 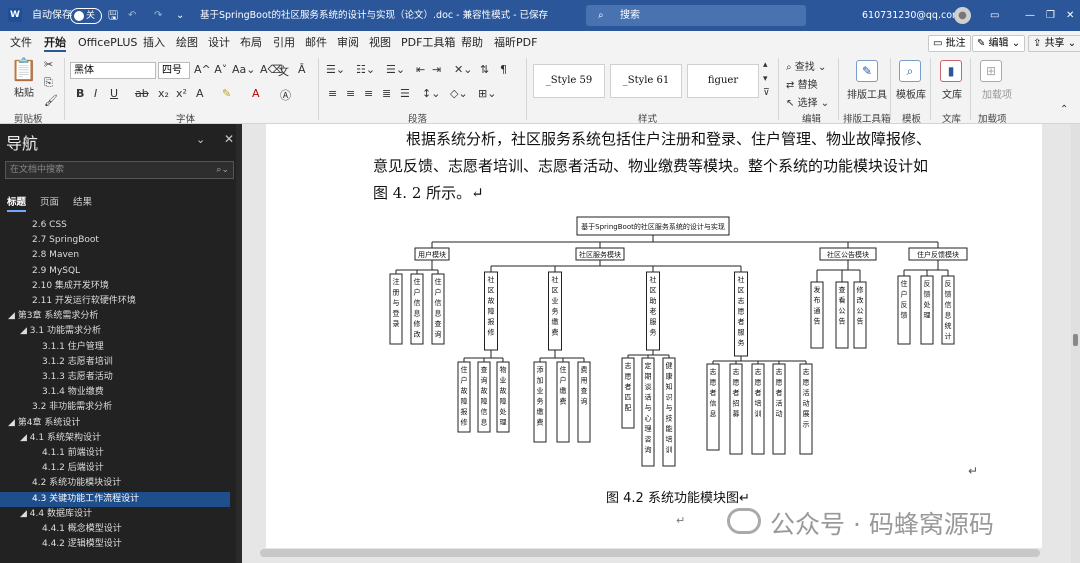 I want to click on watermark-text: 公众号 · 码蜂窝源码, so click(x=882, y=524).